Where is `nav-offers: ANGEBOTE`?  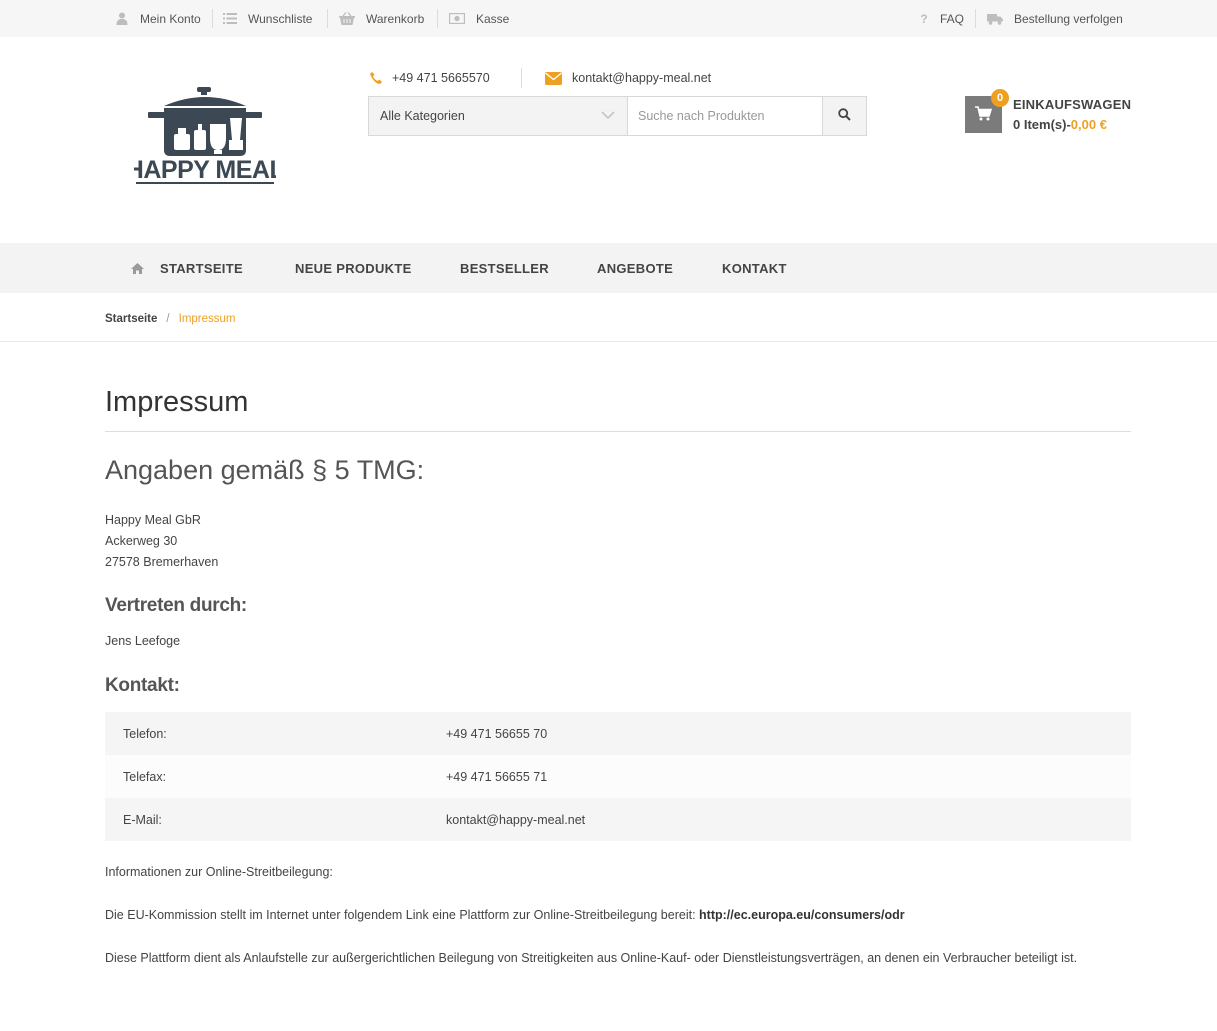 nav-offers: ANGEBOTE is located at coordinates (635, 268).